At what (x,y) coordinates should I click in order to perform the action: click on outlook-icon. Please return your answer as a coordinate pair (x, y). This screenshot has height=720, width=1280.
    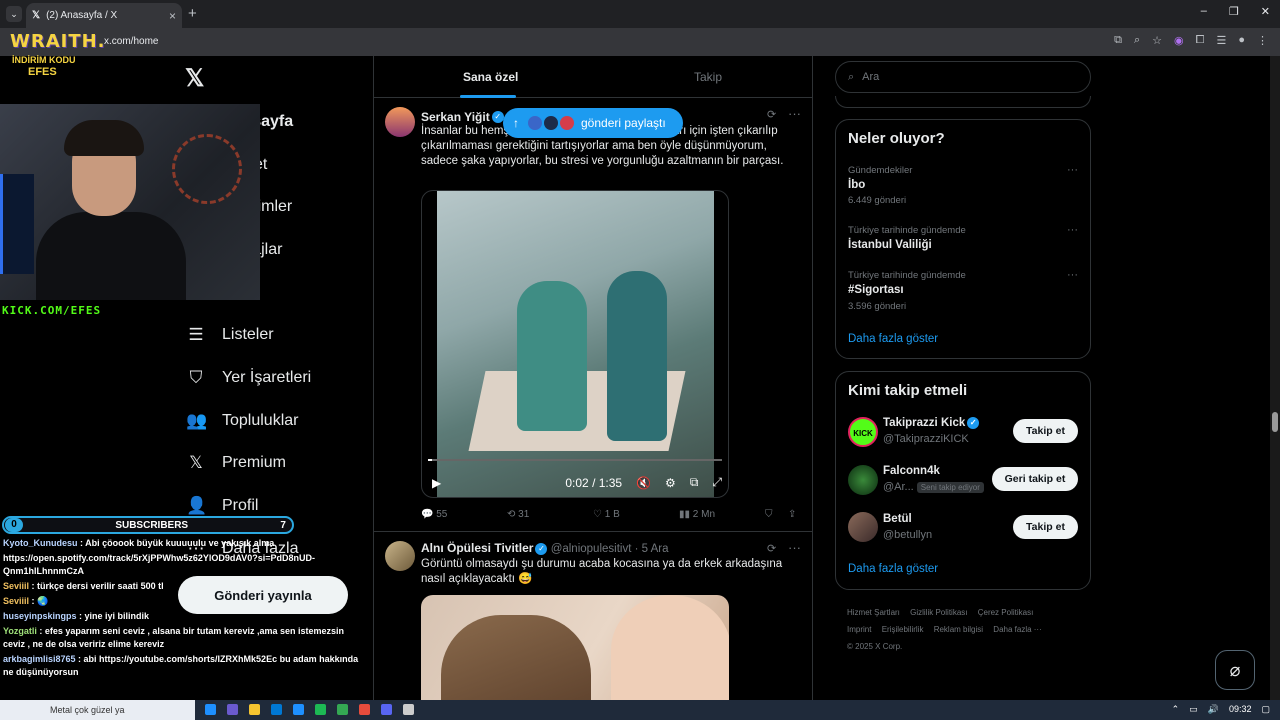
    Looking at the image, I should click on (276, 709).